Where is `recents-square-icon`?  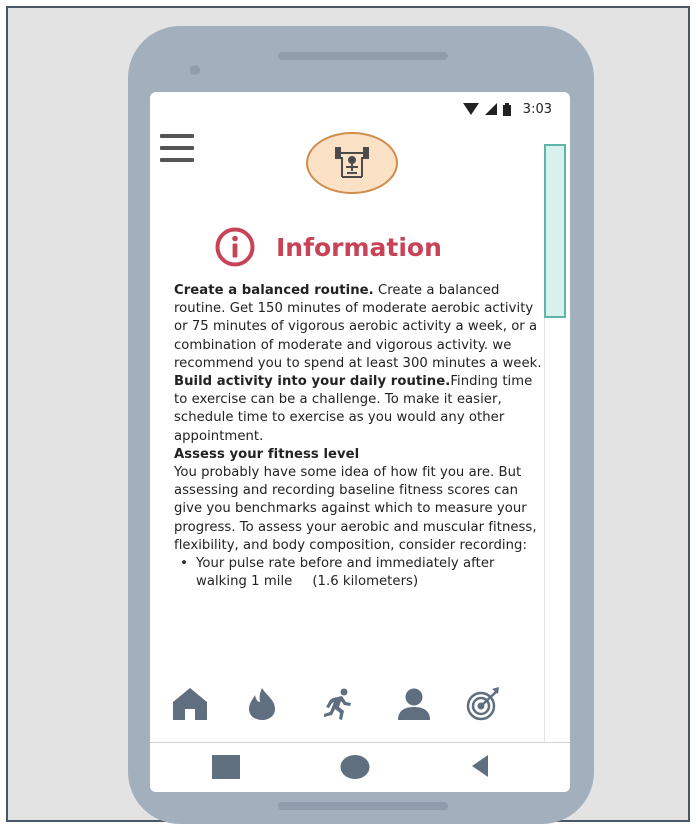 recents-square-icon is located at coordinates (226, 767).